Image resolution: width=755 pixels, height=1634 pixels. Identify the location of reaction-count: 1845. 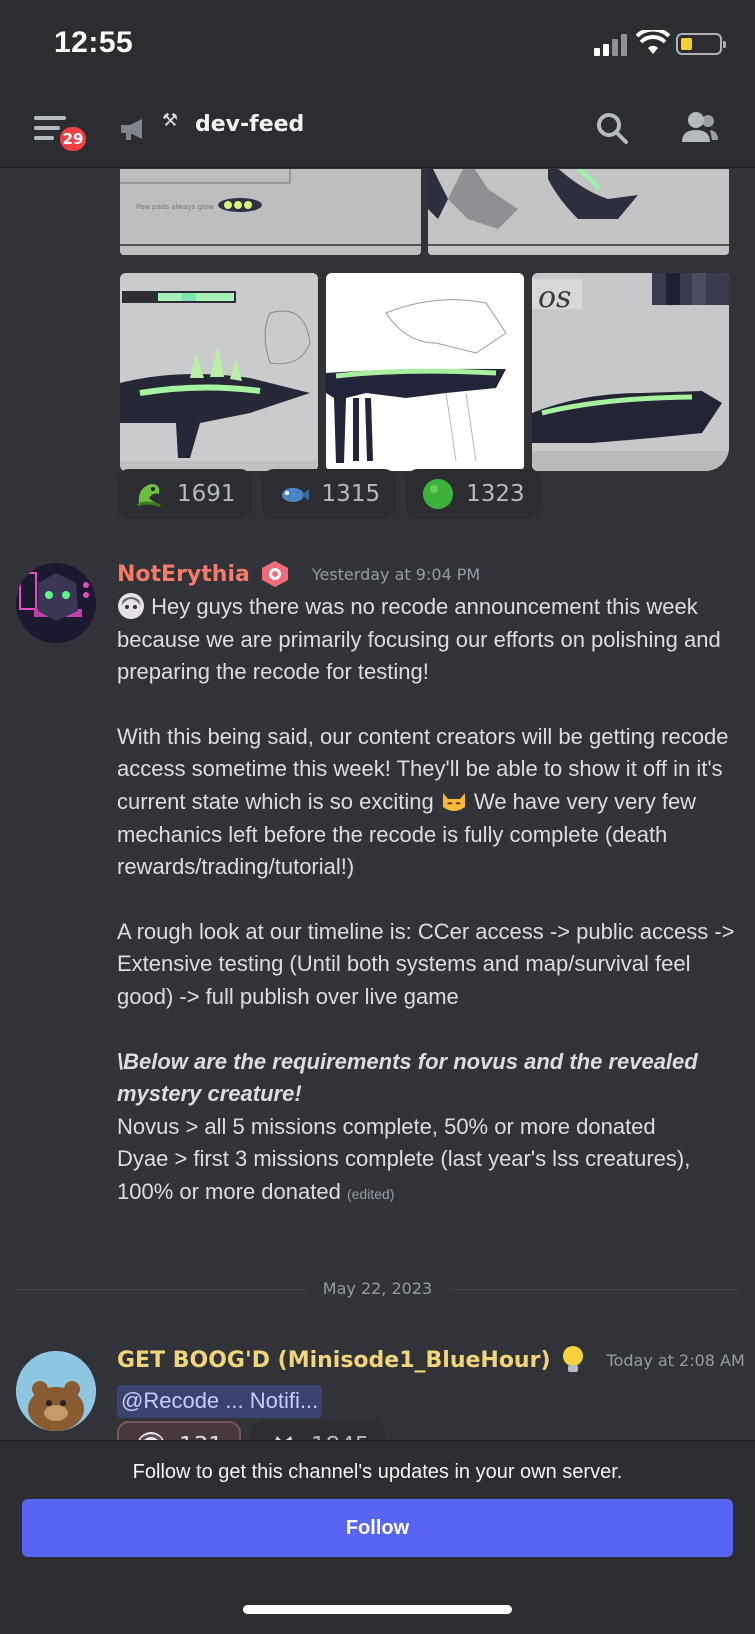
(340, 1436).